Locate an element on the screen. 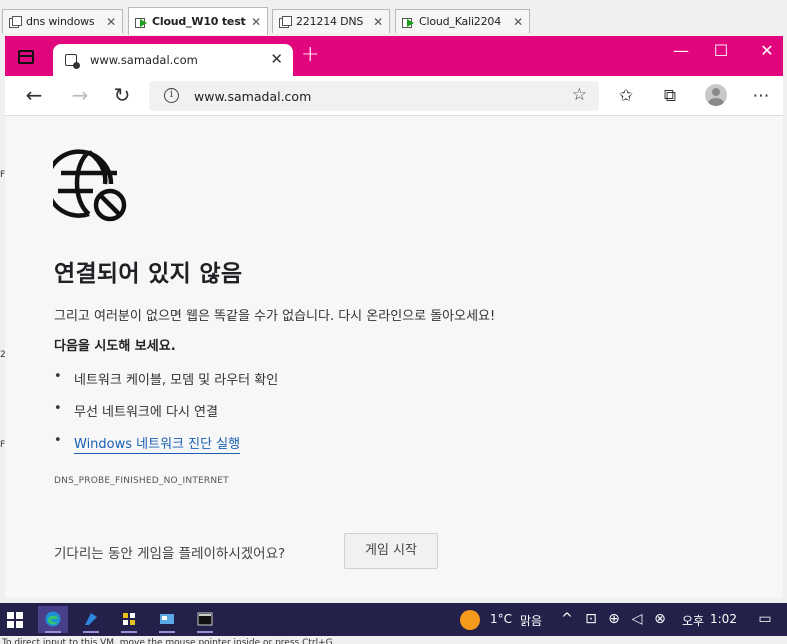 This screenshot has height=644, width=787. windows-start-icon is located at coordinates (15, 620).